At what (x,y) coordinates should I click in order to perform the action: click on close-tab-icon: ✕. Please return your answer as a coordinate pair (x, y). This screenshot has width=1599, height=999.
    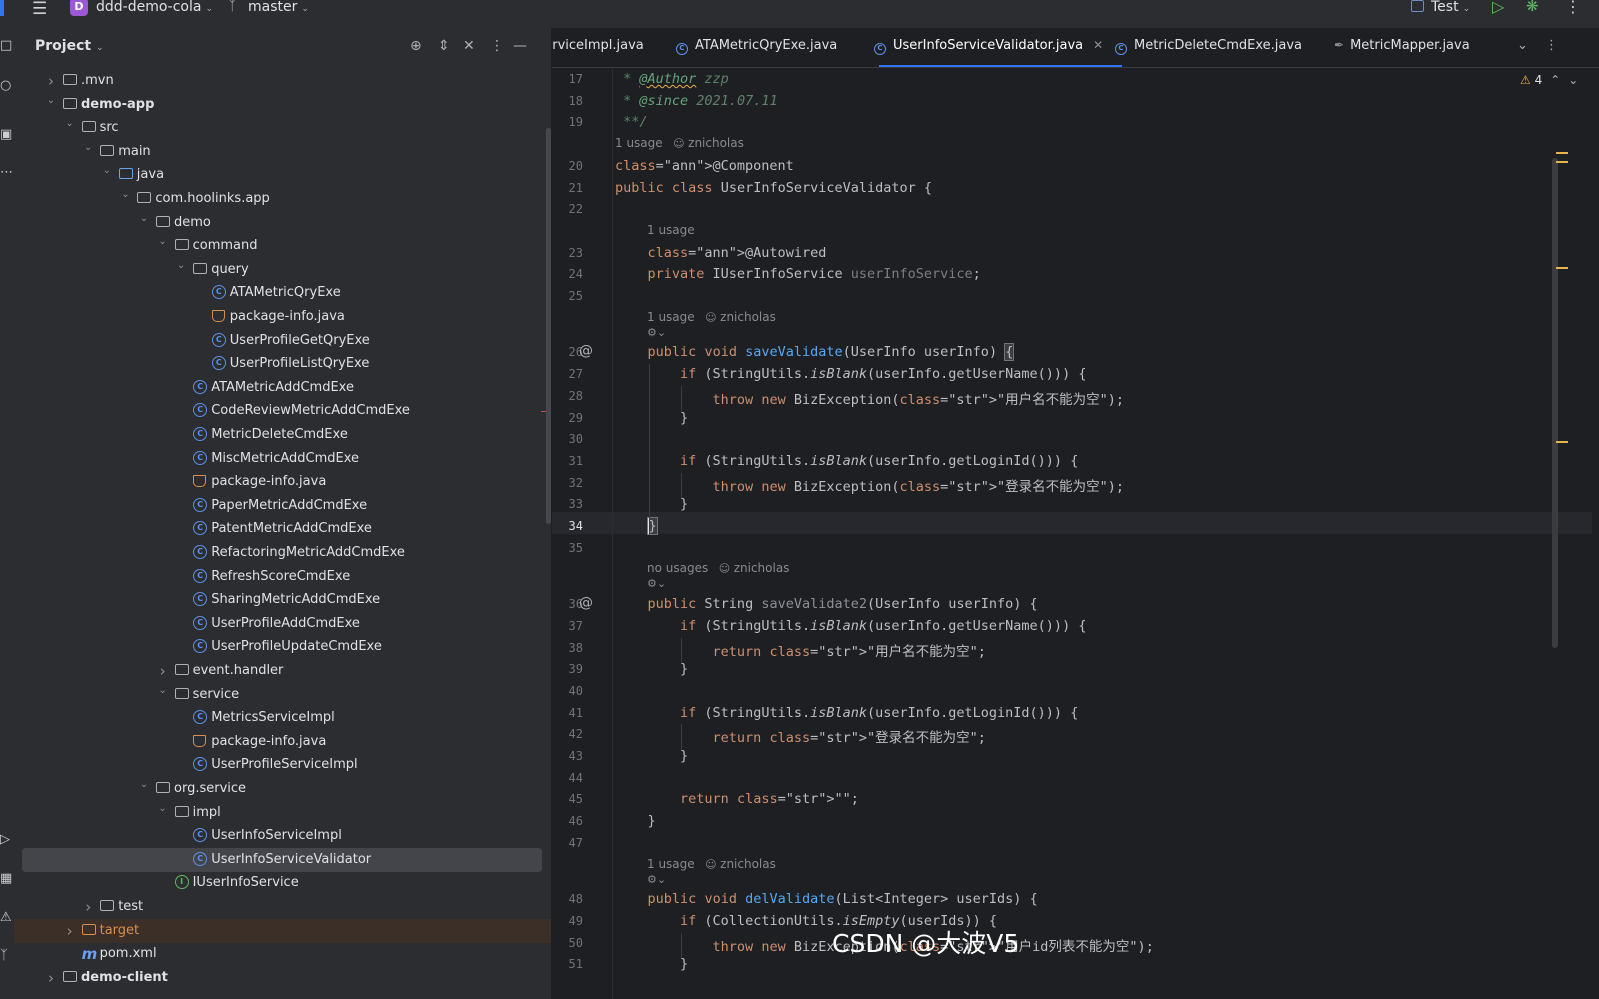
    Looking at the image, I should click on (1098, 45).